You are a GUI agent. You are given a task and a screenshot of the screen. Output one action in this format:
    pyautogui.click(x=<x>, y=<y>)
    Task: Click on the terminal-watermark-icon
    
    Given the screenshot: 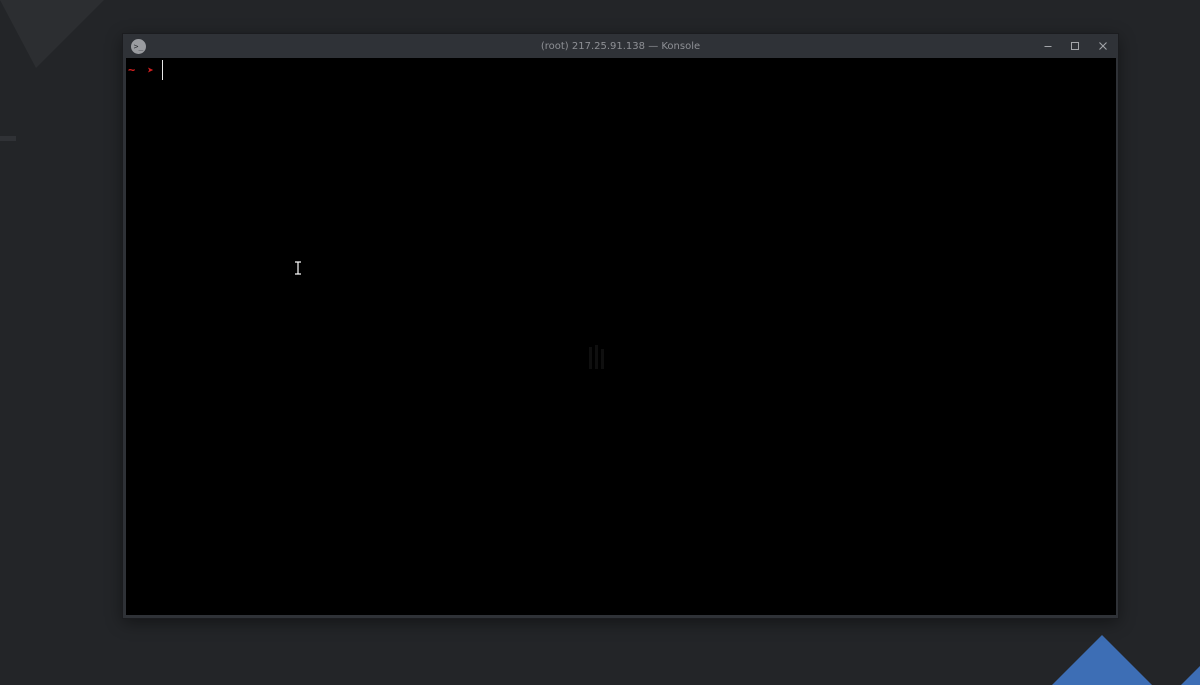 What is the action you would take?
    pyautogui.click(x=596, y=357)
    